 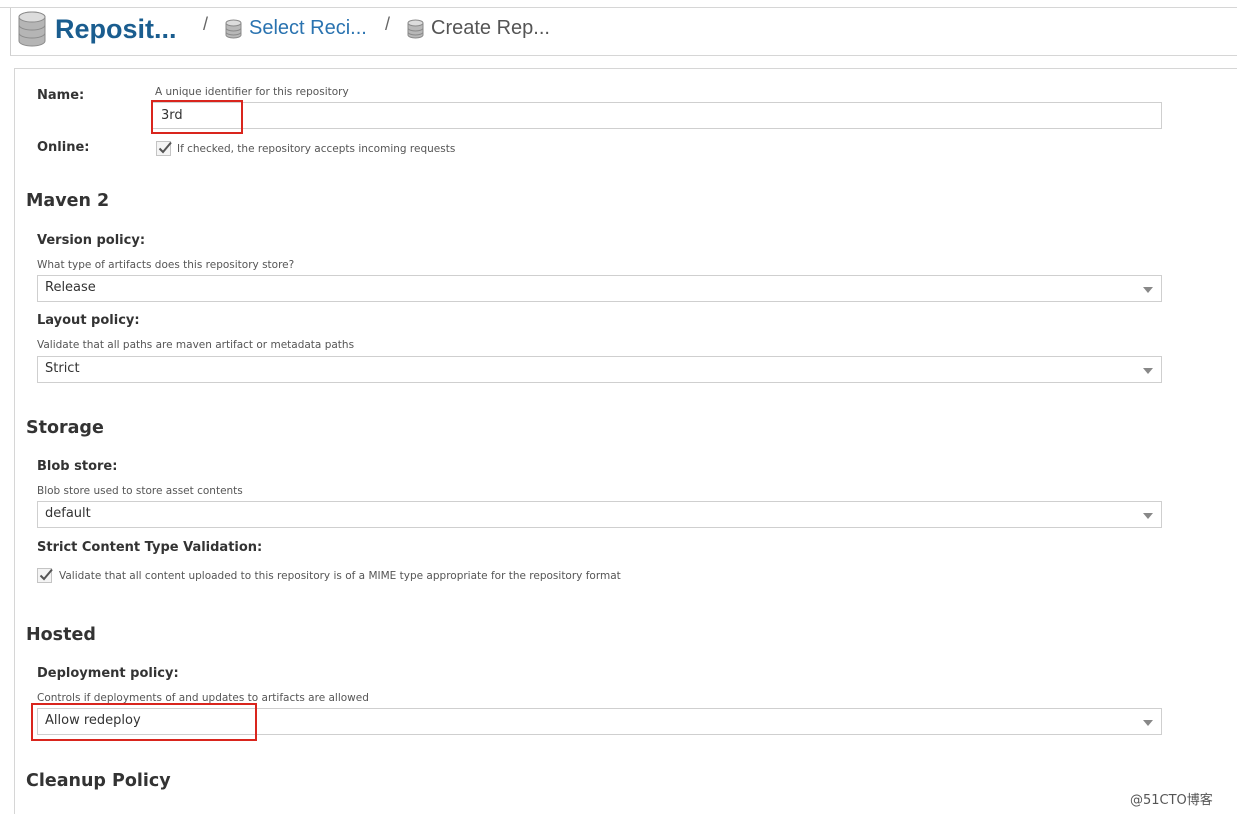 What do you see at coordinates (599, 514) in the screenshot?
I see `blob-store-select: default` at bounding box center [599, 514].